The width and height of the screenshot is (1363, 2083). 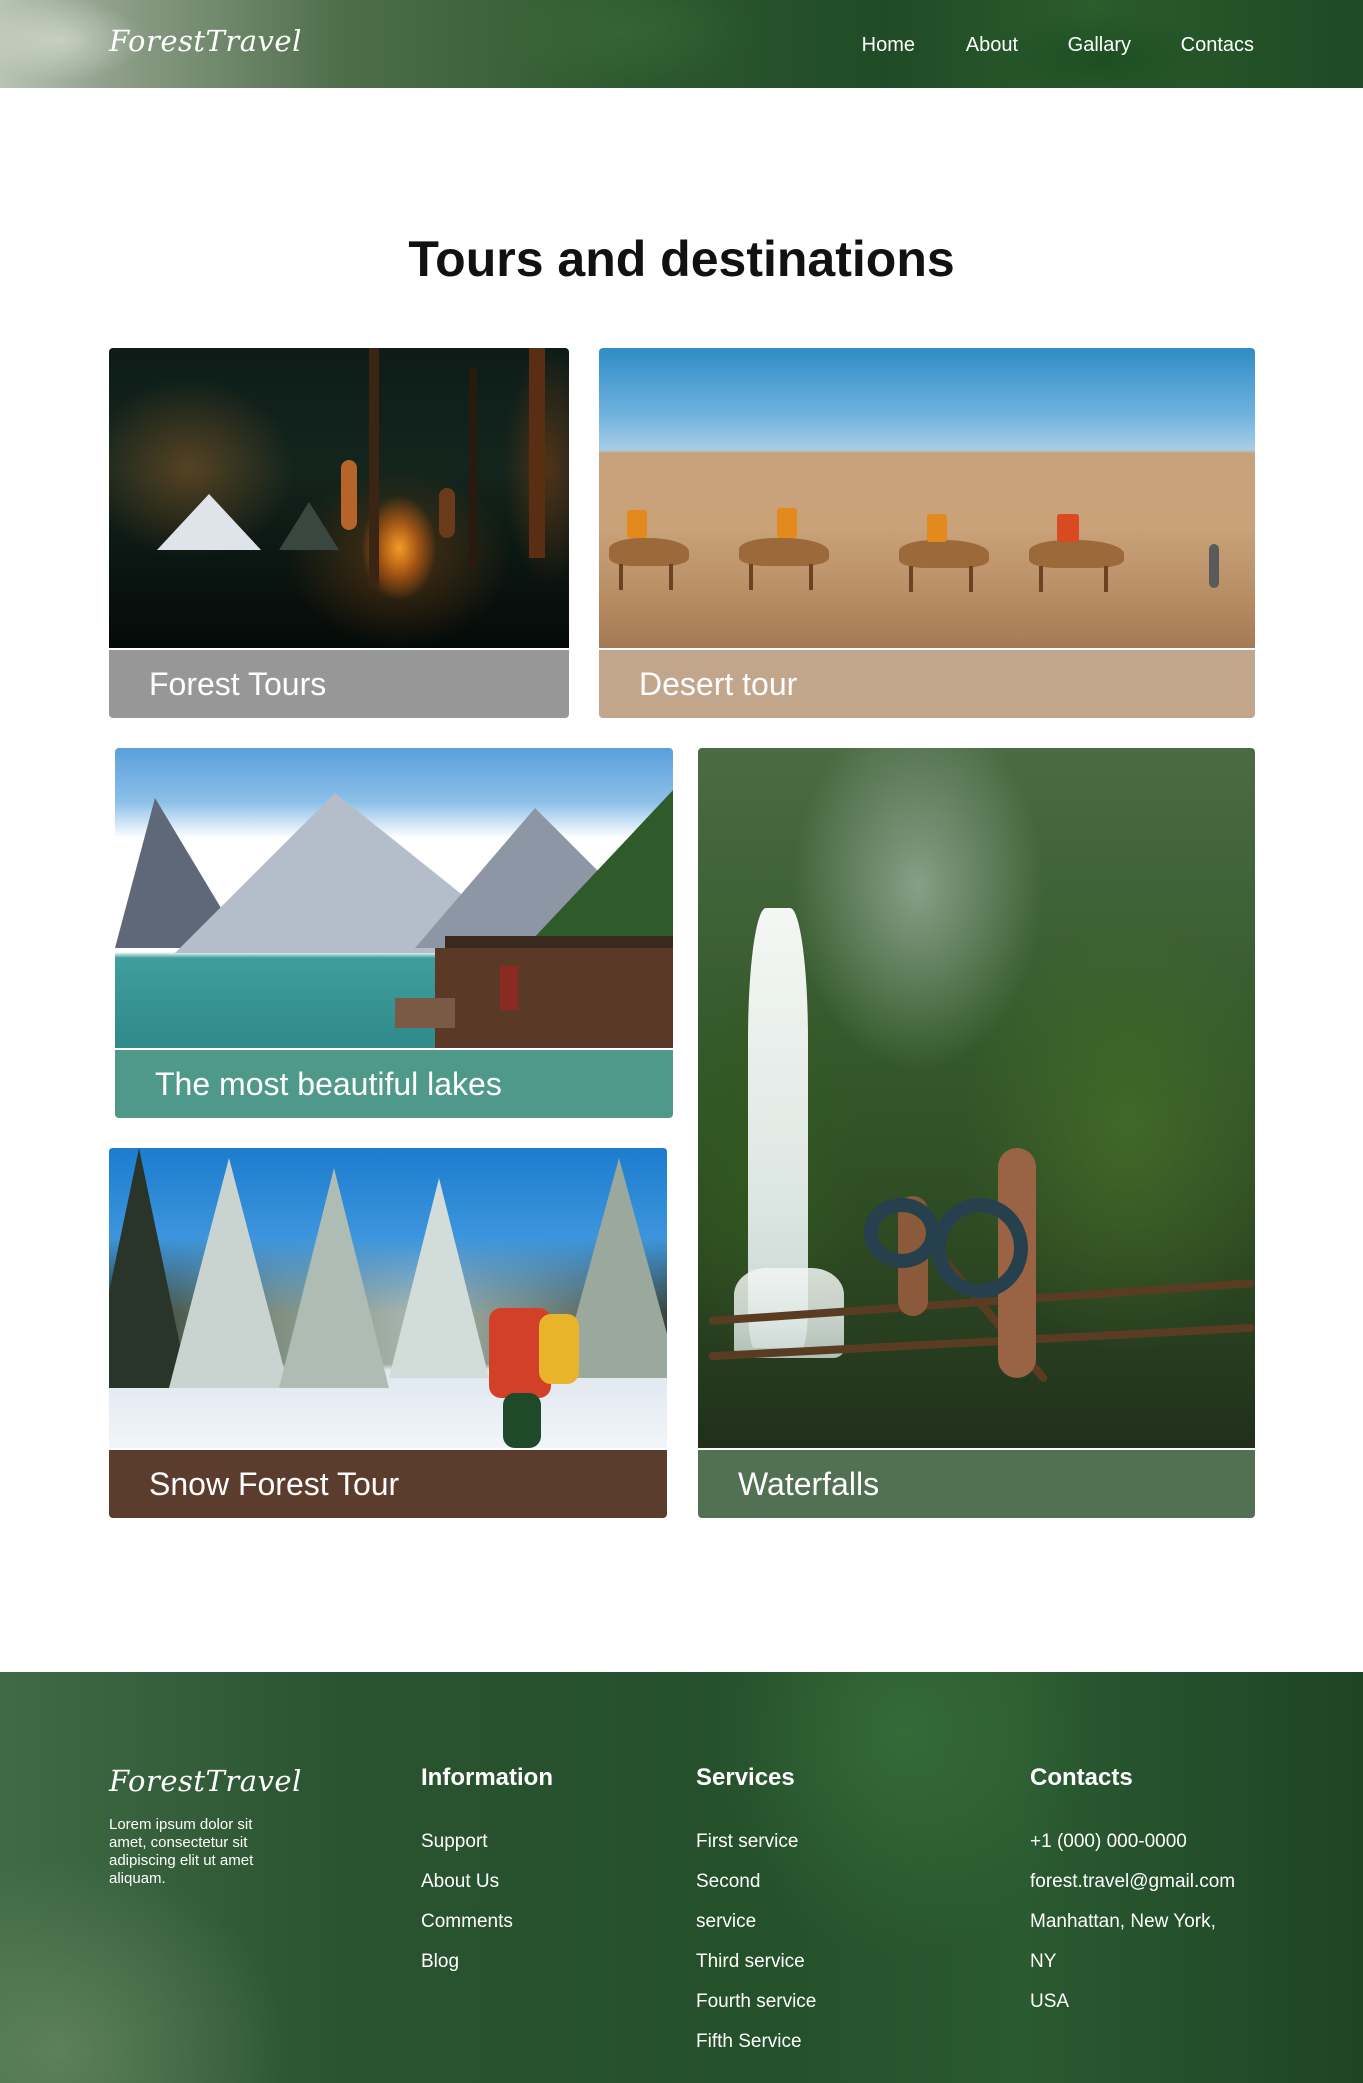 What do you see at coordinates (992, 45) in the screenshot?
I see `nav-about-link: About` at bounding box center [992, 45].